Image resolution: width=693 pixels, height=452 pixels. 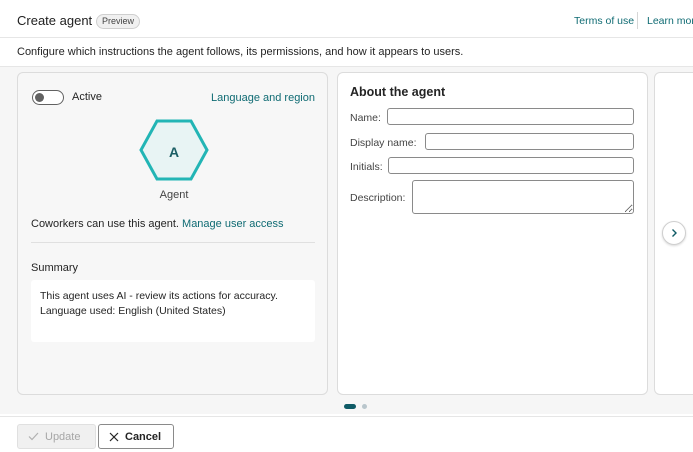 I want to click on avatar-caption: Agent, so click(x=174, y=195).